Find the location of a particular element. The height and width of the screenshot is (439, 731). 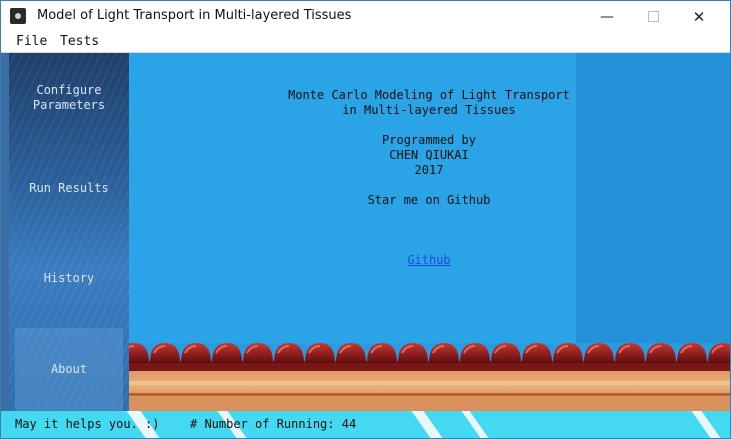

about-star-prompt: Star me on Github is located at coordinates (429, 200).